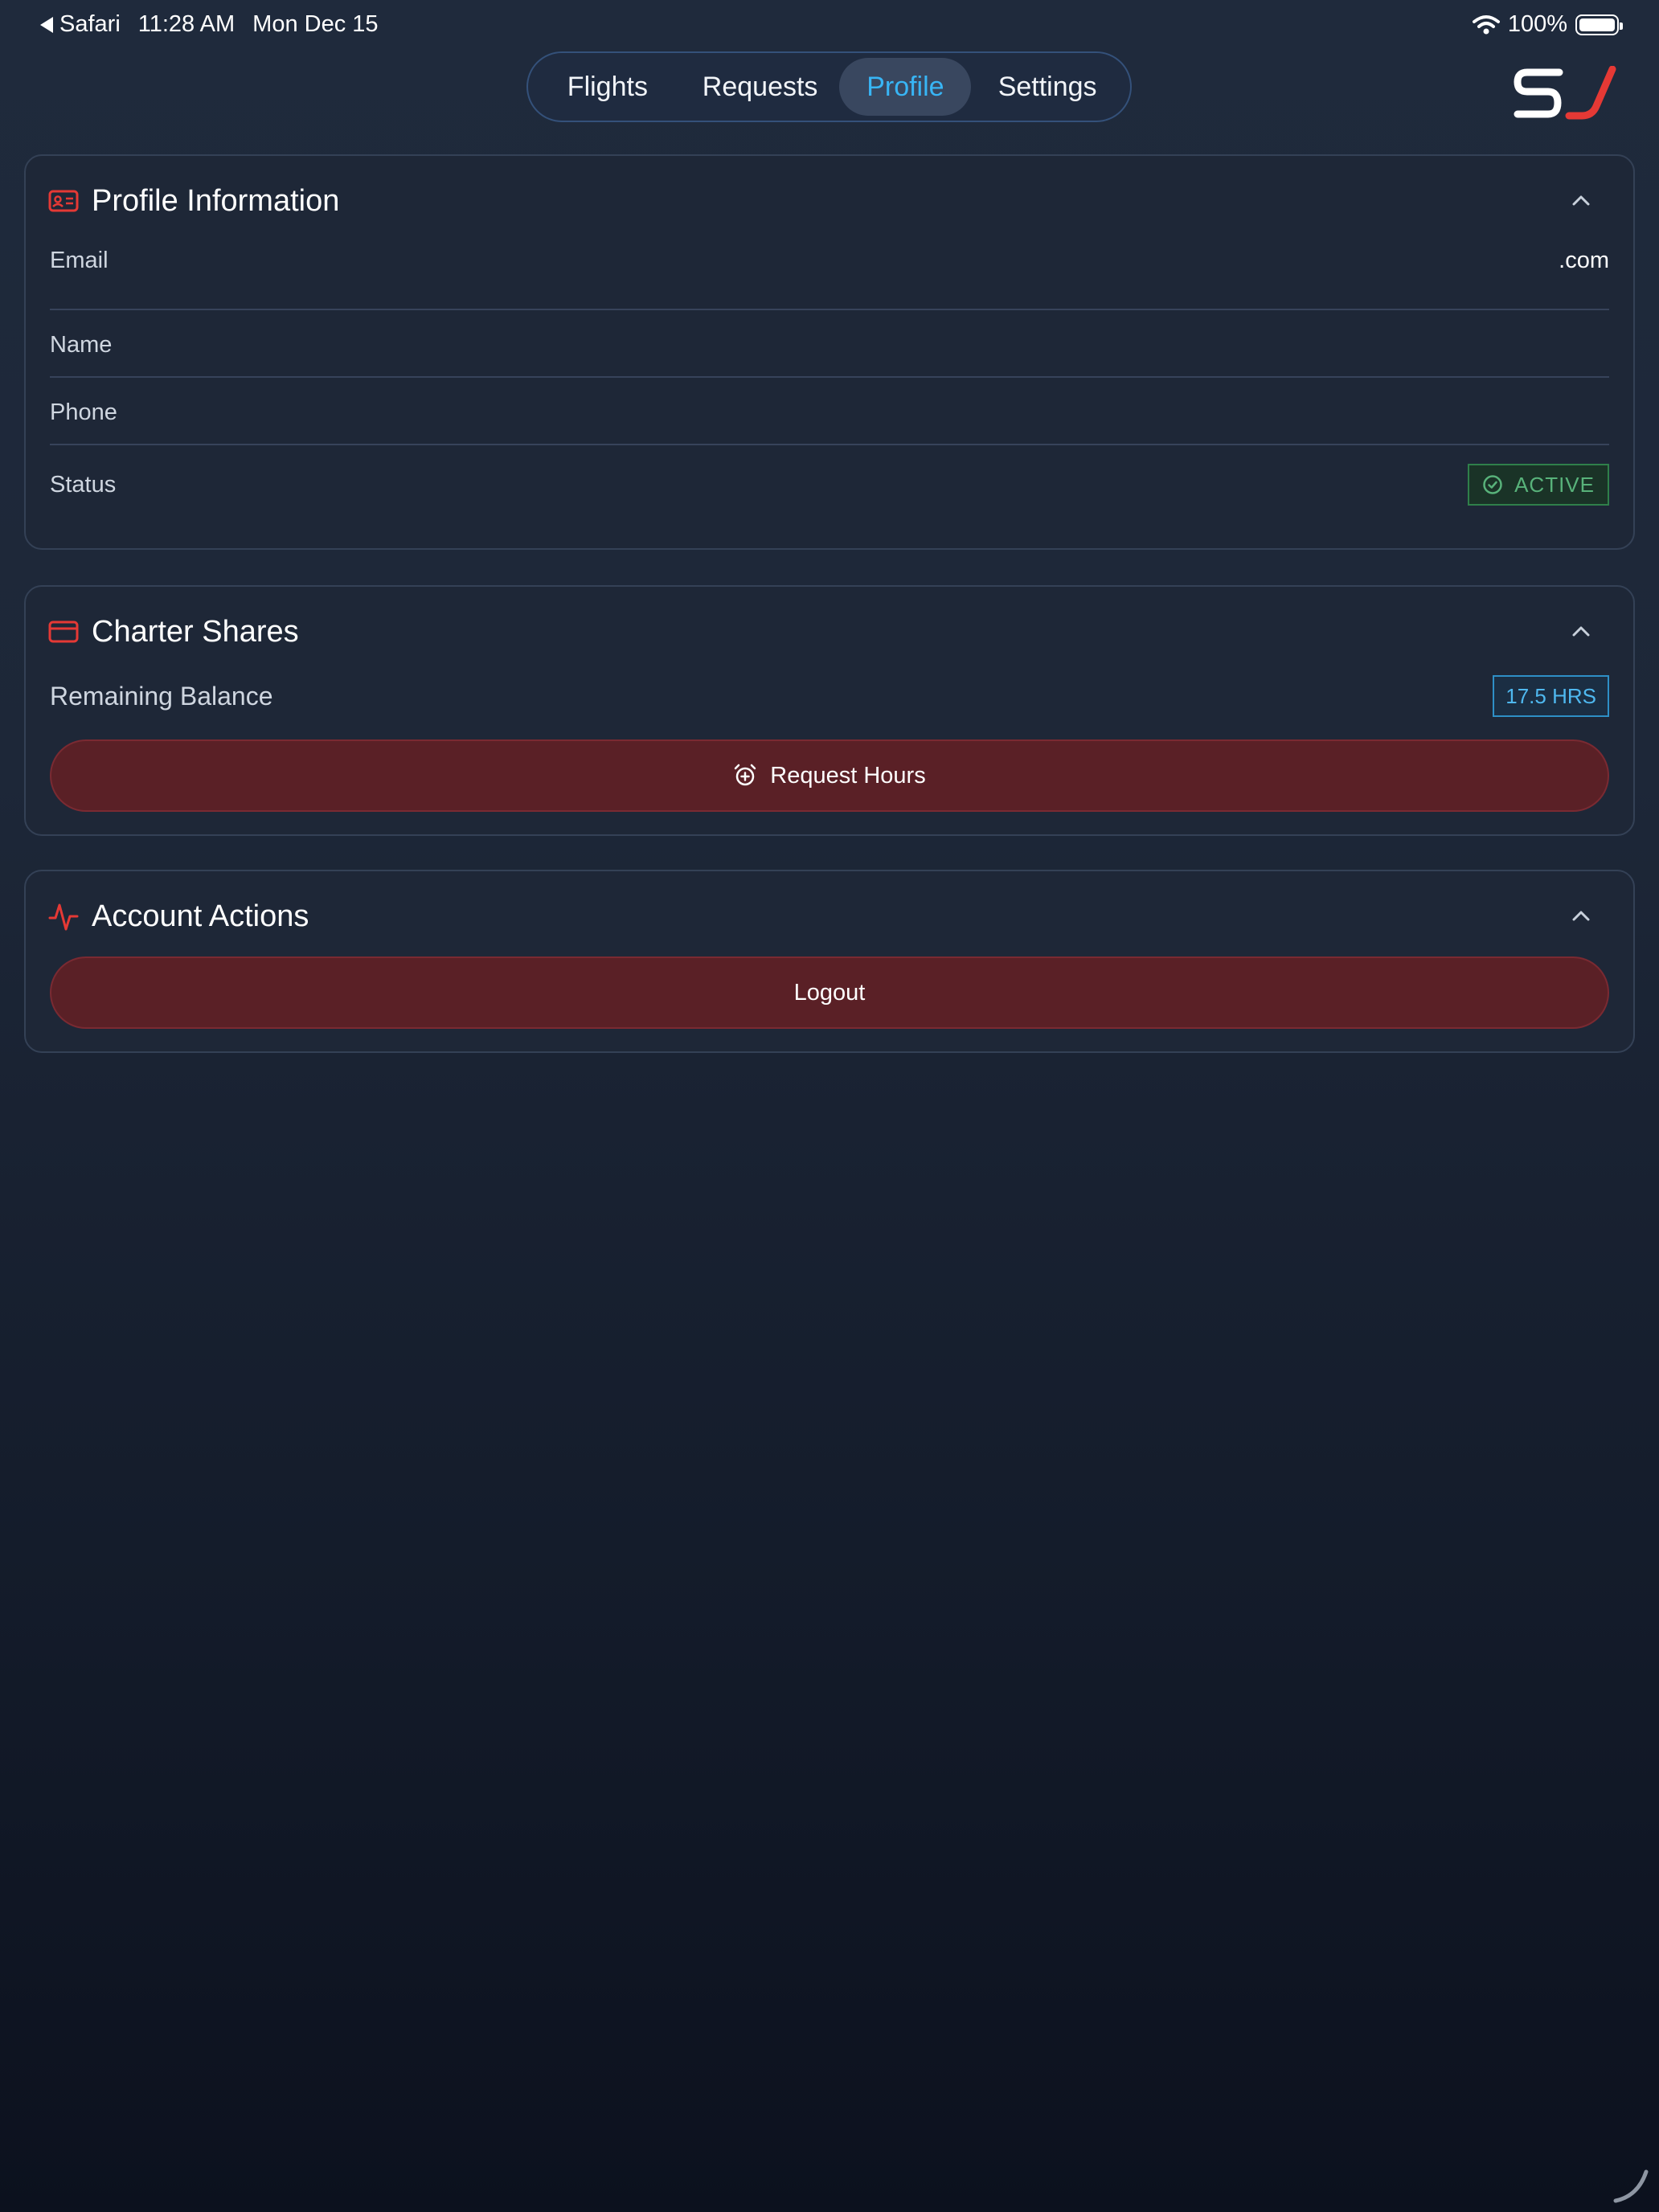 This screenshot has height=2212, width=1659. I want to click on back-to-app-link: Safari, so click(80, 24).